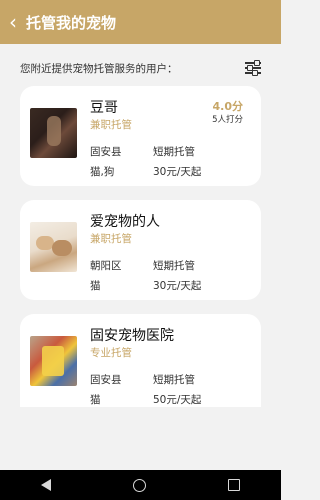 The width and height of the screenshot is (320, 500). Describe the element at coordinates (102, 172) in the screenshot. I see `pets-text: 猫,狗` at that location.